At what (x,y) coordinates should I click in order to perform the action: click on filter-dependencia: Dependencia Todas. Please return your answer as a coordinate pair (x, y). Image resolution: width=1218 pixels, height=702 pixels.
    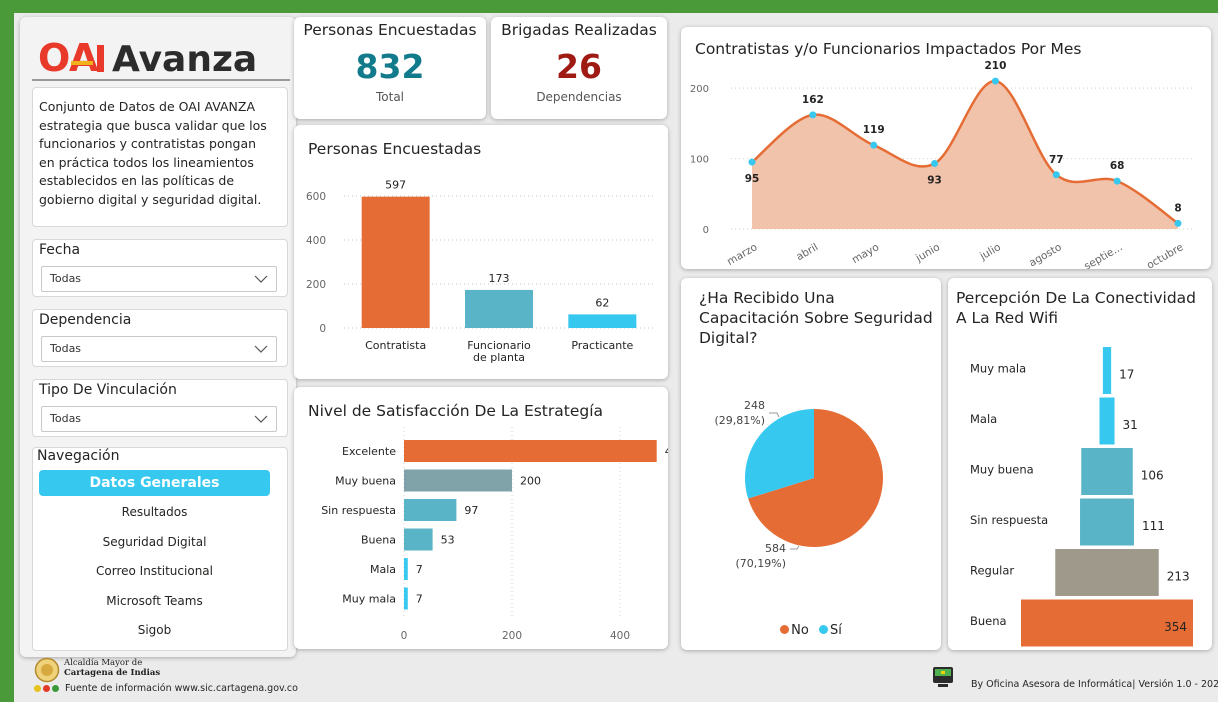
    Looking at the image, I should click on (160, 338).